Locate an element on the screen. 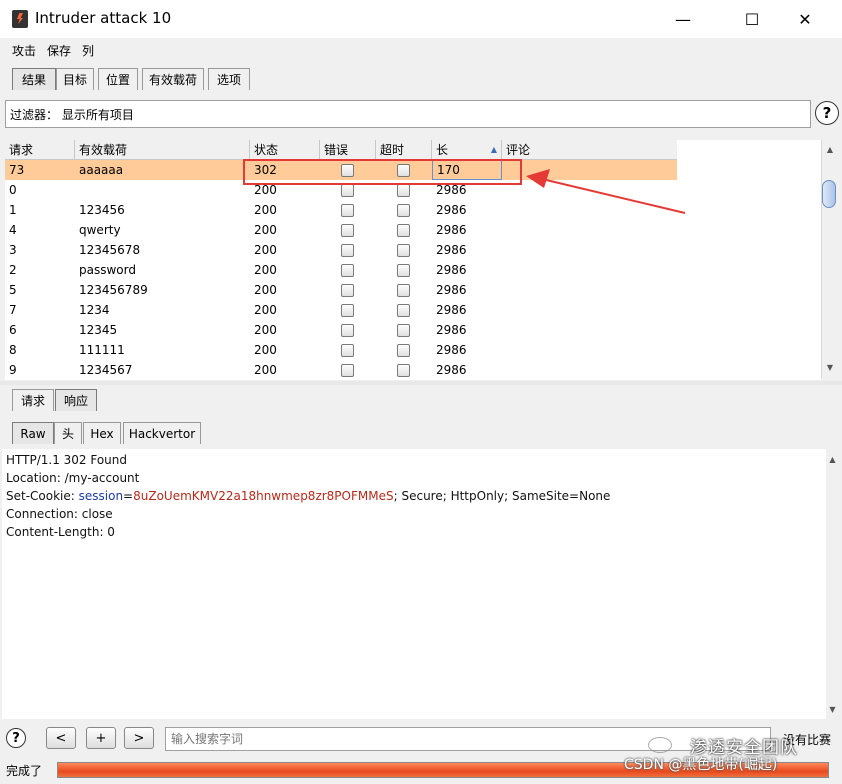  cookie-value: 8uZoUemKMV22a18hnwmep8zr8POFMMeS is located at coordinates (263, 496).